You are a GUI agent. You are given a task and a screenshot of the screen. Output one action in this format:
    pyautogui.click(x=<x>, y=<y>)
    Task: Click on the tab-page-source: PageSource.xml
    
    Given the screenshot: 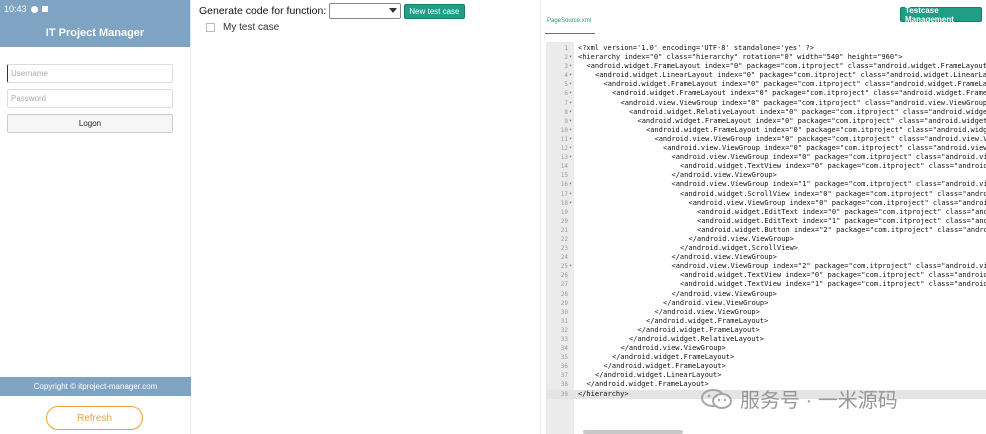 What is the action you would take?
    pyautogui.click(x=569, y=21)
    